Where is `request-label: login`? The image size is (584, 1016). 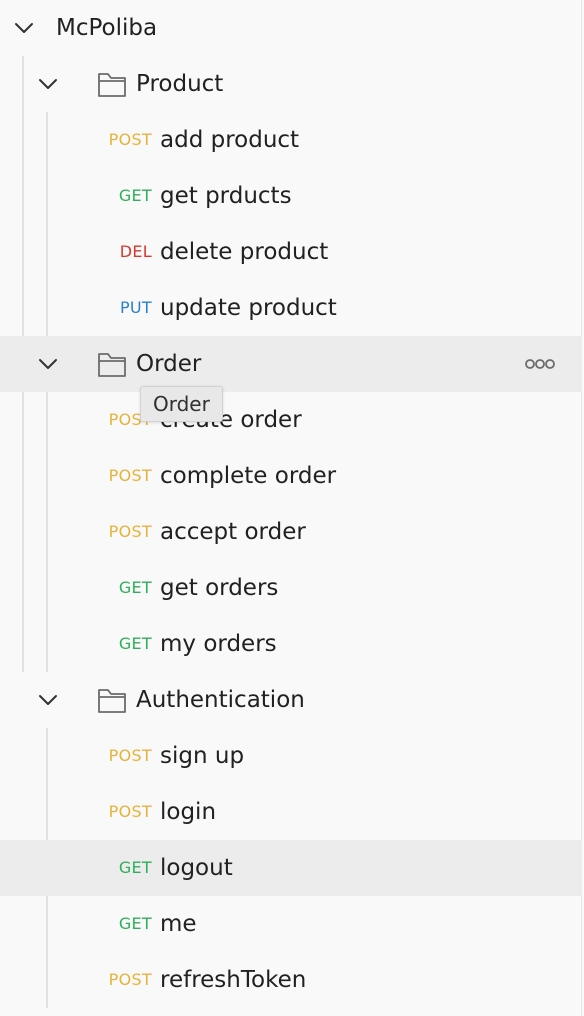 request-label: login is located at coordinates (188, 812).